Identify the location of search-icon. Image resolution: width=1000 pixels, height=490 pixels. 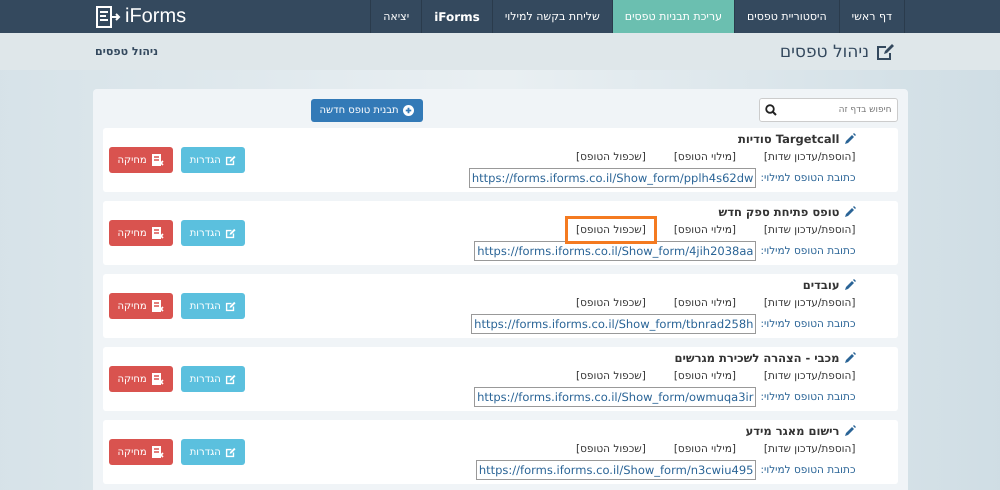
(770, 110).